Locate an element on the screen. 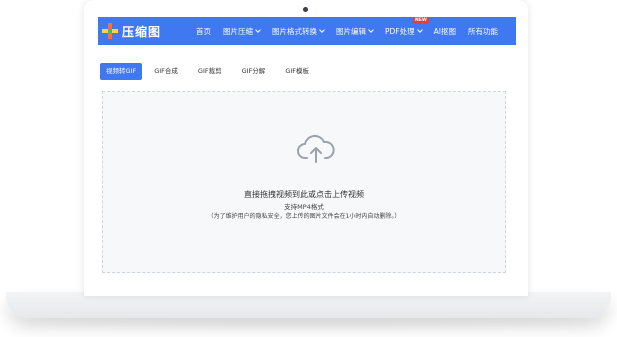 This screenshot has height=337, width=617. tab-gif-compose: GIF合成 is located at coordinates (166, 71).